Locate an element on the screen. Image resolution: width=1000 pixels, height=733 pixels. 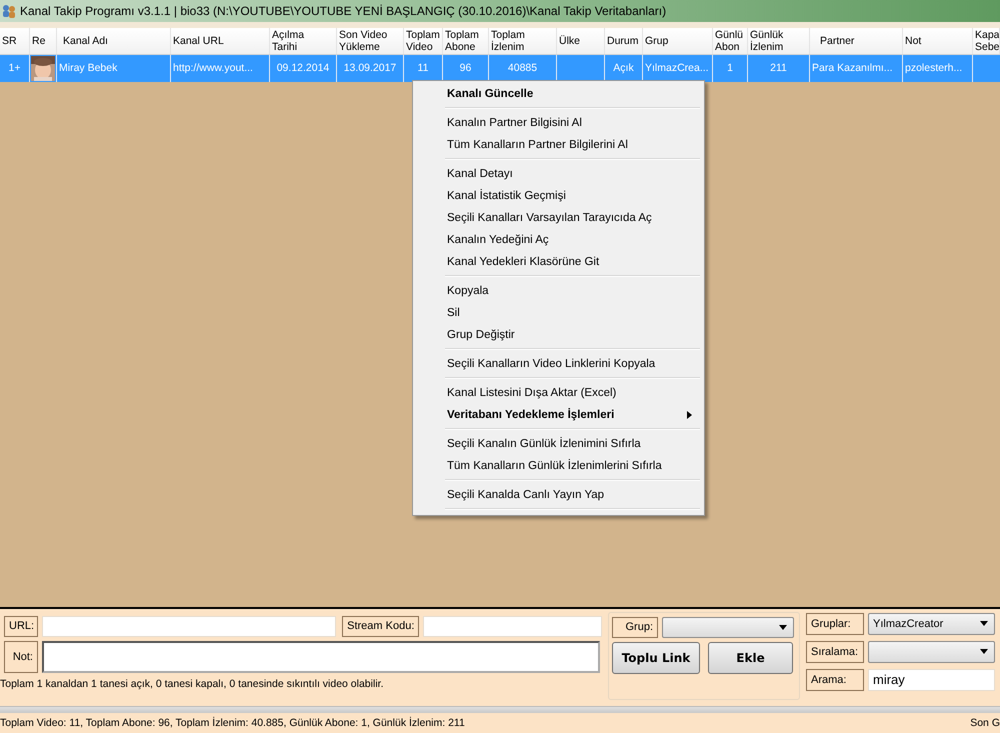
menu-item: Kanal Listesini Dışa Aktar (Excel) is located at coordinates (558, 393).